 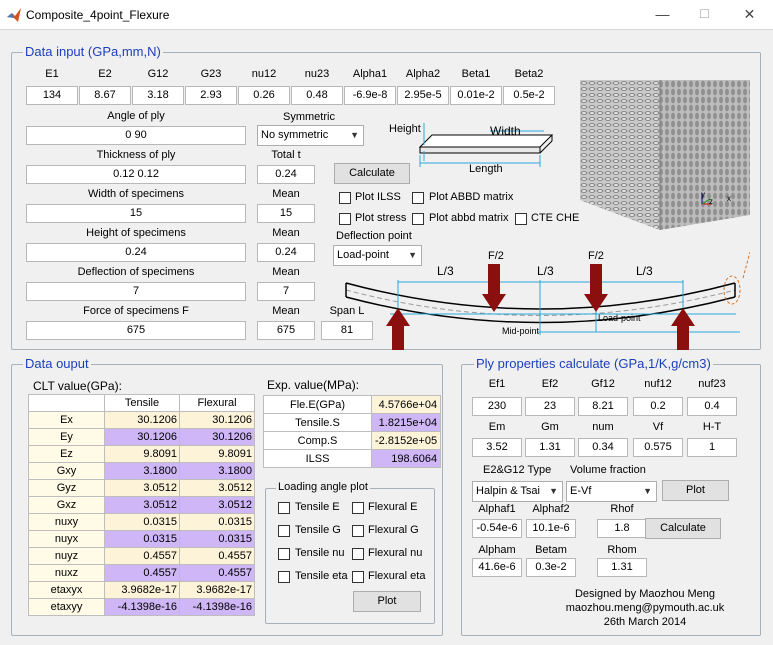 What do you see at coordinates (704, 15) in the screenshot?
I see `maximize-button: ☐` at bounding box center [704, 15].